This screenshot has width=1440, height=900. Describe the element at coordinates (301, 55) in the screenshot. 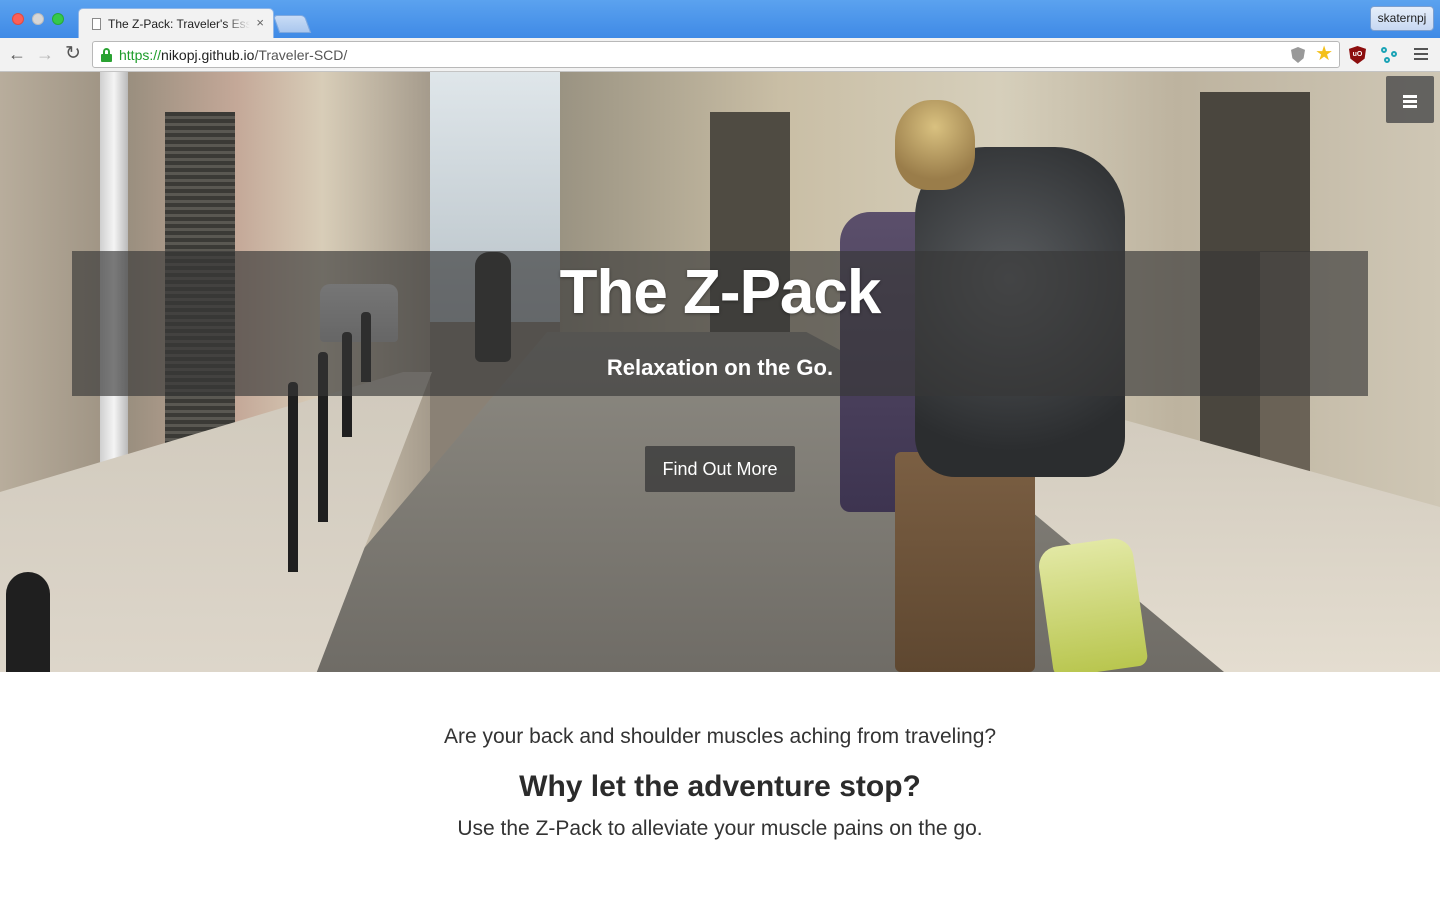

I see `url-path: /Traveler-SCD/` at that location.